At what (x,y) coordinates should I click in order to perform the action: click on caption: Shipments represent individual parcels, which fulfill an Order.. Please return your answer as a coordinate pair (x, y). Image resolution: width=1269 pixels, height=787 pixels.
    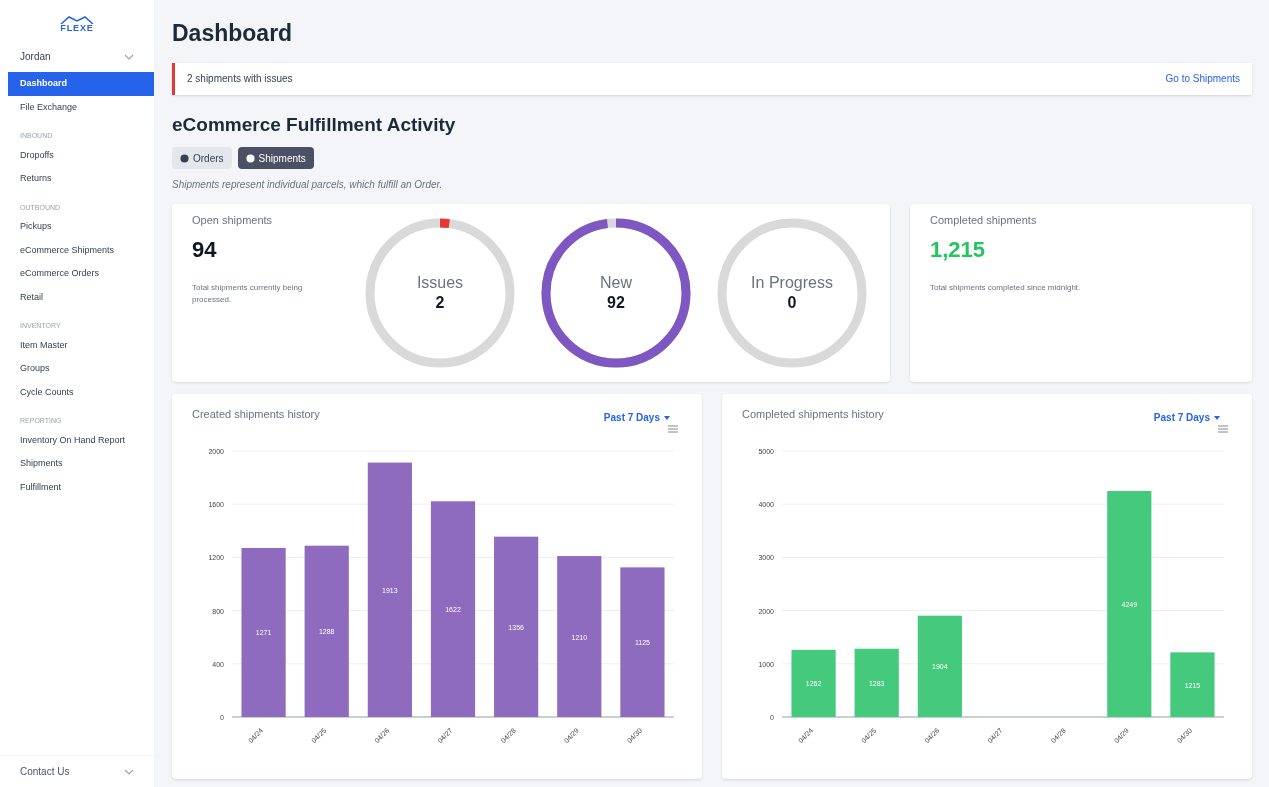
    Looking at the image, I should click on (308, 185).